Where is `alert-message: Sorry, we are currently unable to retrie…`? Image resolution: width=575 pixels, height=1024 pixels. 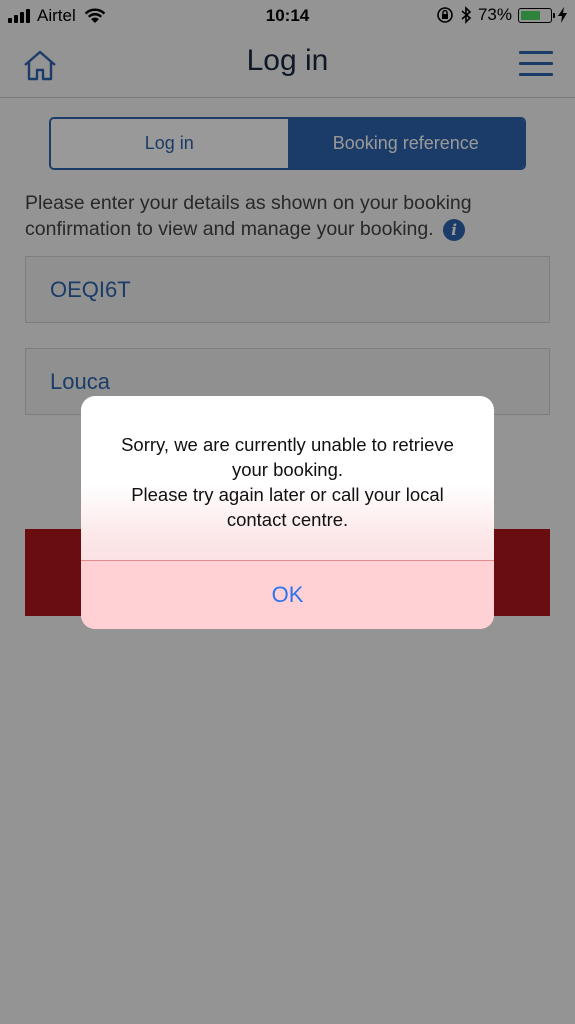 alert-message: Sorry, we are currently unable to retrie… is located at coordinates (287, 482).